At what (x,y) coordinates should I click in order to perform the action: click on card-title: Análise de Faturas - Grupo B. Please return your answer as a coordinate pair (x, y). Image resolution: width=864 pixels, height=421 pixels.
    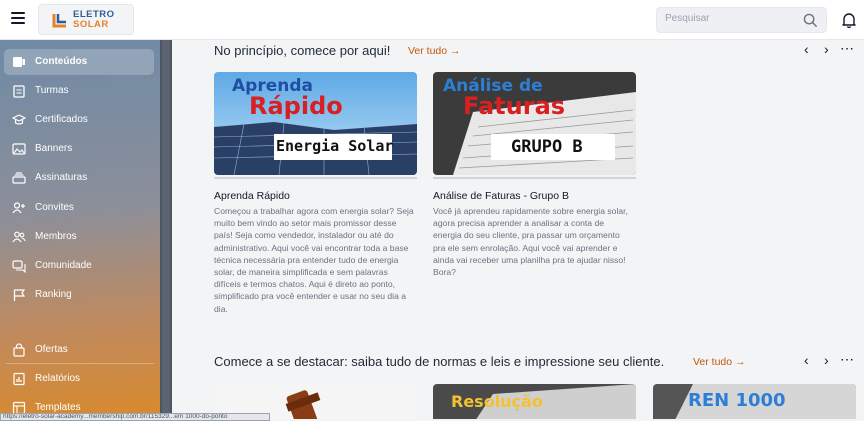
    Looking at the image, I should click on (501, 196).